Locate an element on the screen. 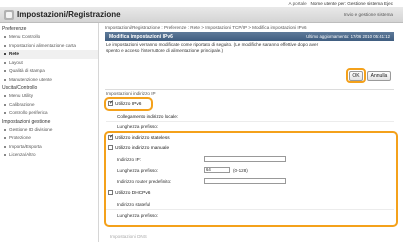 The width and height of the screenshot is (403, 242). use-stateless-option: Utilizzo indirizzo stateless is located at coordinates (139, 137).